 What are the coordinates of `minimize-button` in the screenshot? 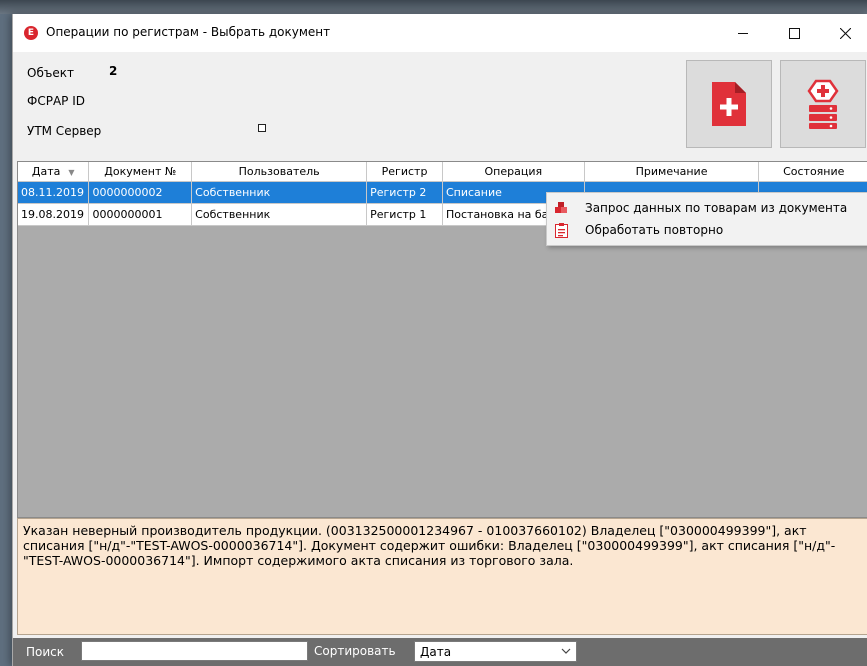 It's located at (743, 33).